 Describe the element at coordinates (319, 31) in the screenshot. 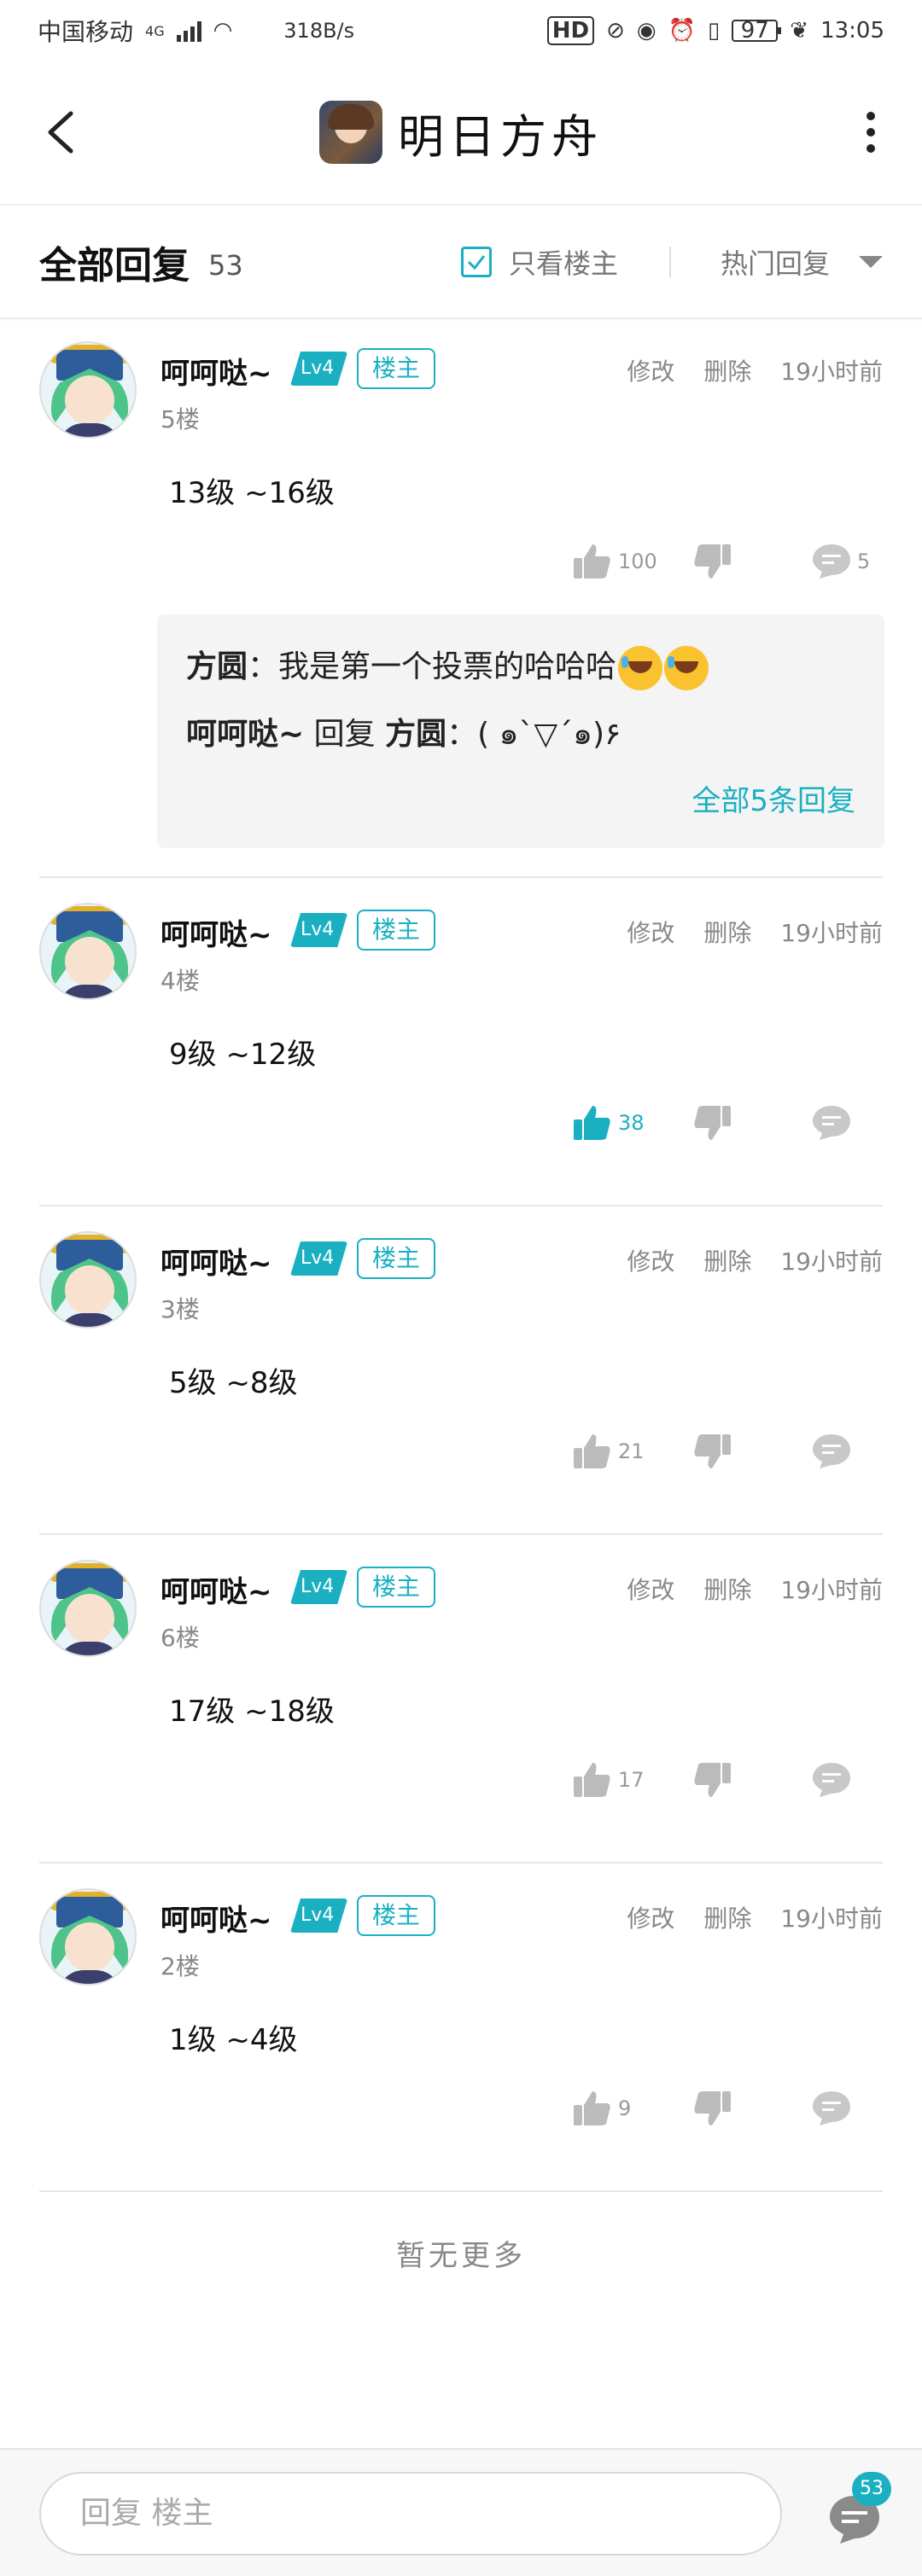

I see `network-speed: 318B/s` at that location.